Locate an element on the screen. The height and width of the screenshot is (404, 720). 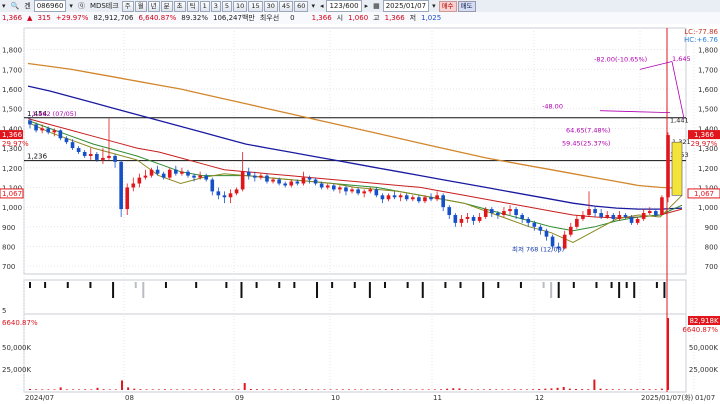
period-second-button: 초 is located at coordinates (179, 6).